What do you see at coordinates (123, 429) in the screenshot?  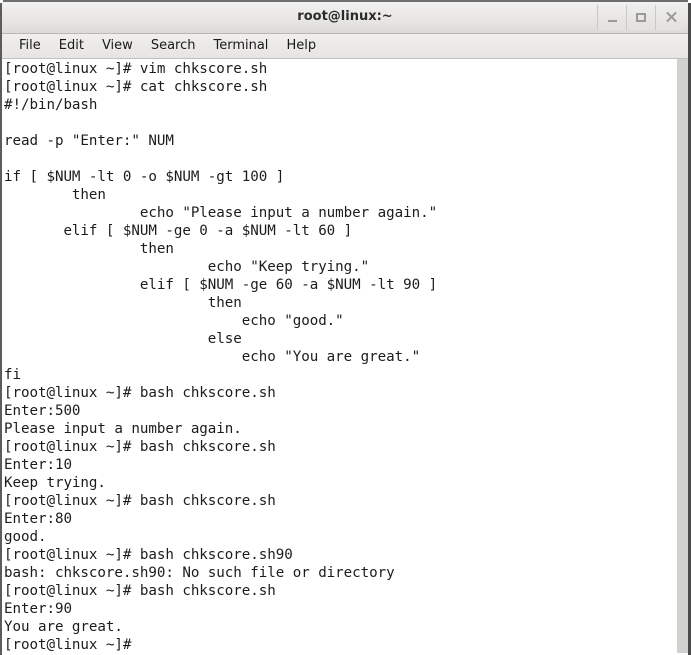 I see `terminal-line: Please input a number again.` at bounding box center [123, 429].